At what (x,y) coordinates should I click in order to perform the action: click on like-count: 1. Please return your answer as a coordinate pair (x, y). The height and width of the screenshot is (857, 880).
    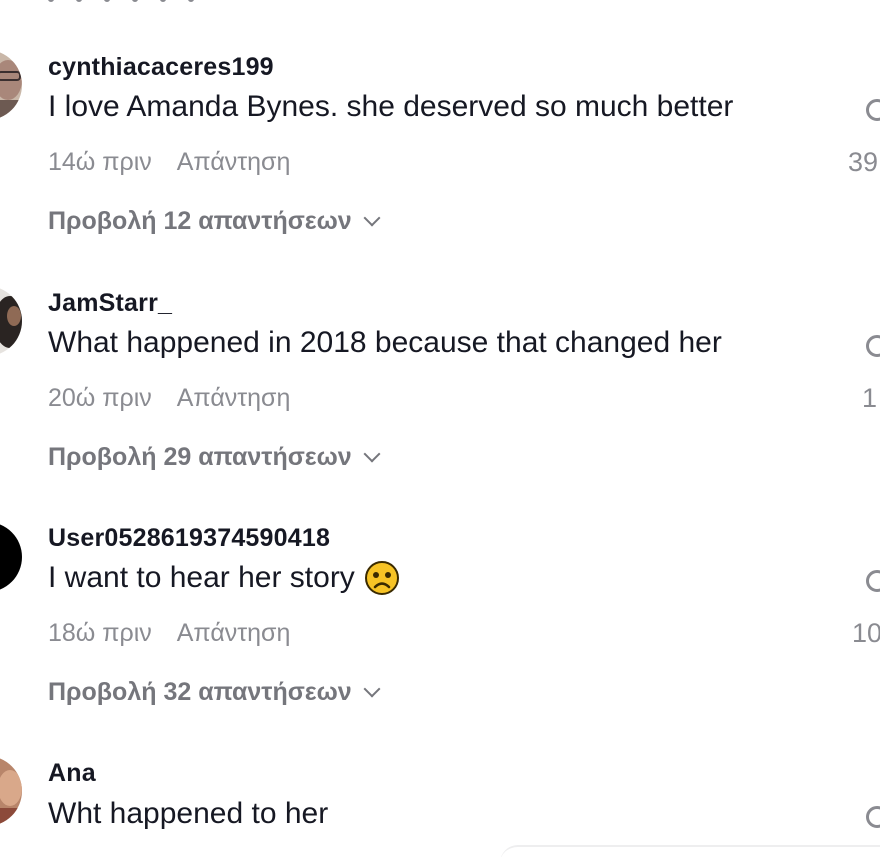
    Looking at the image, I should click on (870, 398).